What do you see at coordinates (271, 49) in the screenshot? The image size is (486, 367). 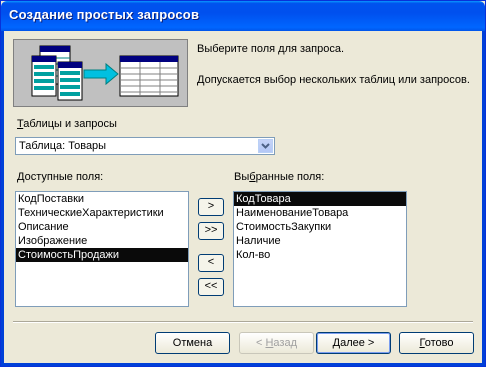 I see `description-line-1: Выберите поля для запроса.` at bounding box center [271, 49].